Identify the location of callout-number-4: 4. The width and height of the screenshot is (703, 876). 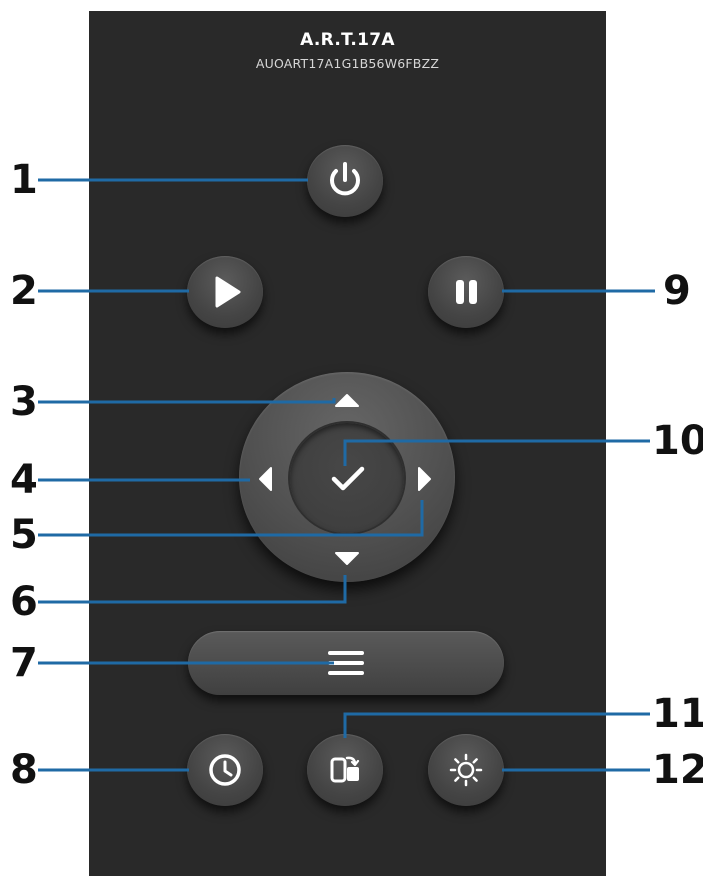
(24, 480).